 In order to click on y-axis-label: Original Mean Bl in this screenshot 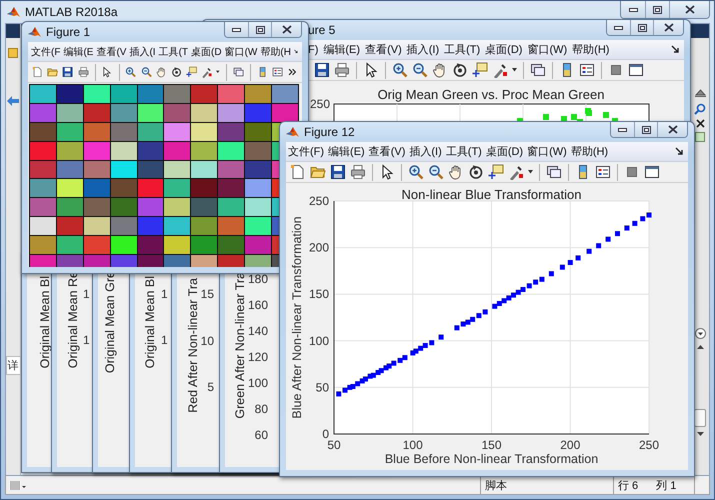, I will do `click(45, 322)`.